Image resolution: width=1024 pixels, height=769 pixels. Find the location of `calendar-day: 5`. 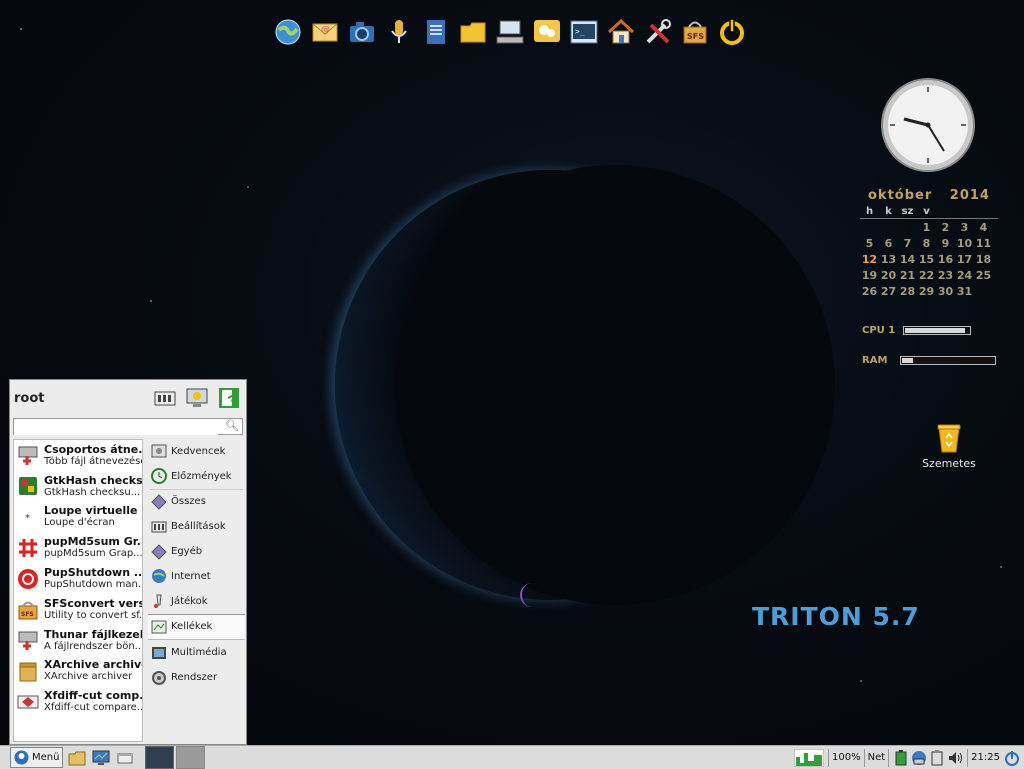

calendar-day: 5 is located at coordinates (869, 243).